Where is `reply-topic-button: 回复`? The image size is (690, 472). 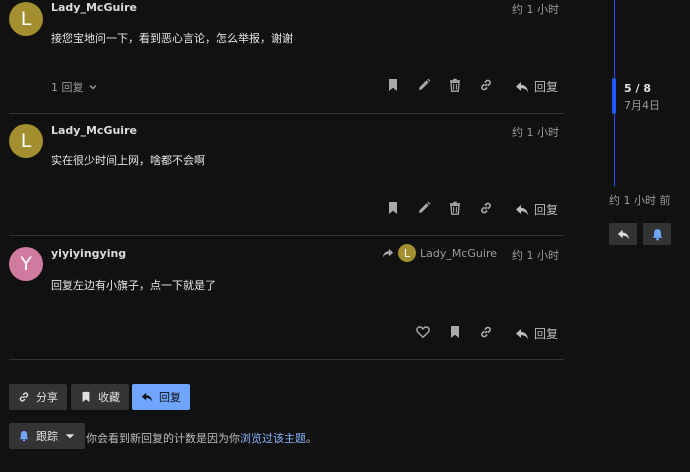
reply-topic-button: 回复 is located at coordinates (161, 397).